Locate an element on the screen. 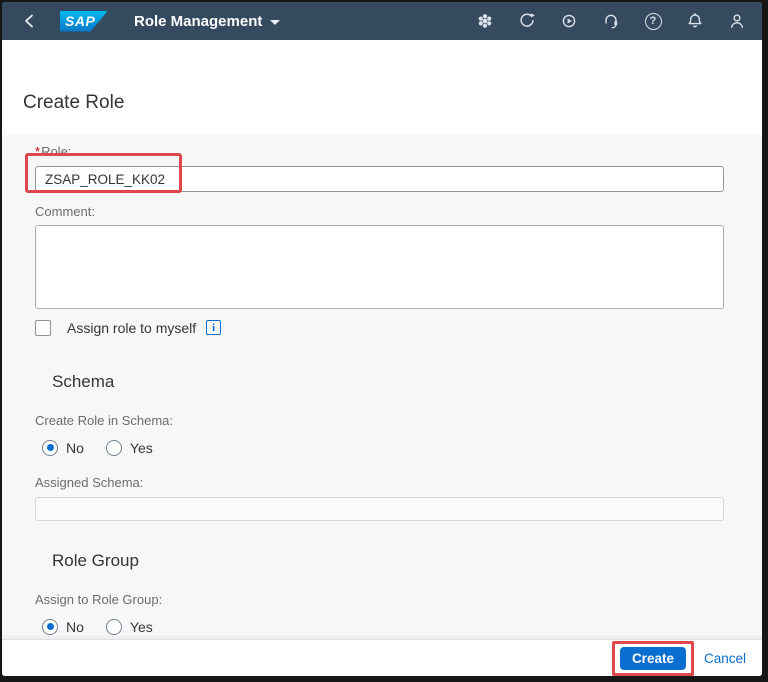 This screenshot has height=682, width=768. radio-group-no is located at coordinates (50, 626).